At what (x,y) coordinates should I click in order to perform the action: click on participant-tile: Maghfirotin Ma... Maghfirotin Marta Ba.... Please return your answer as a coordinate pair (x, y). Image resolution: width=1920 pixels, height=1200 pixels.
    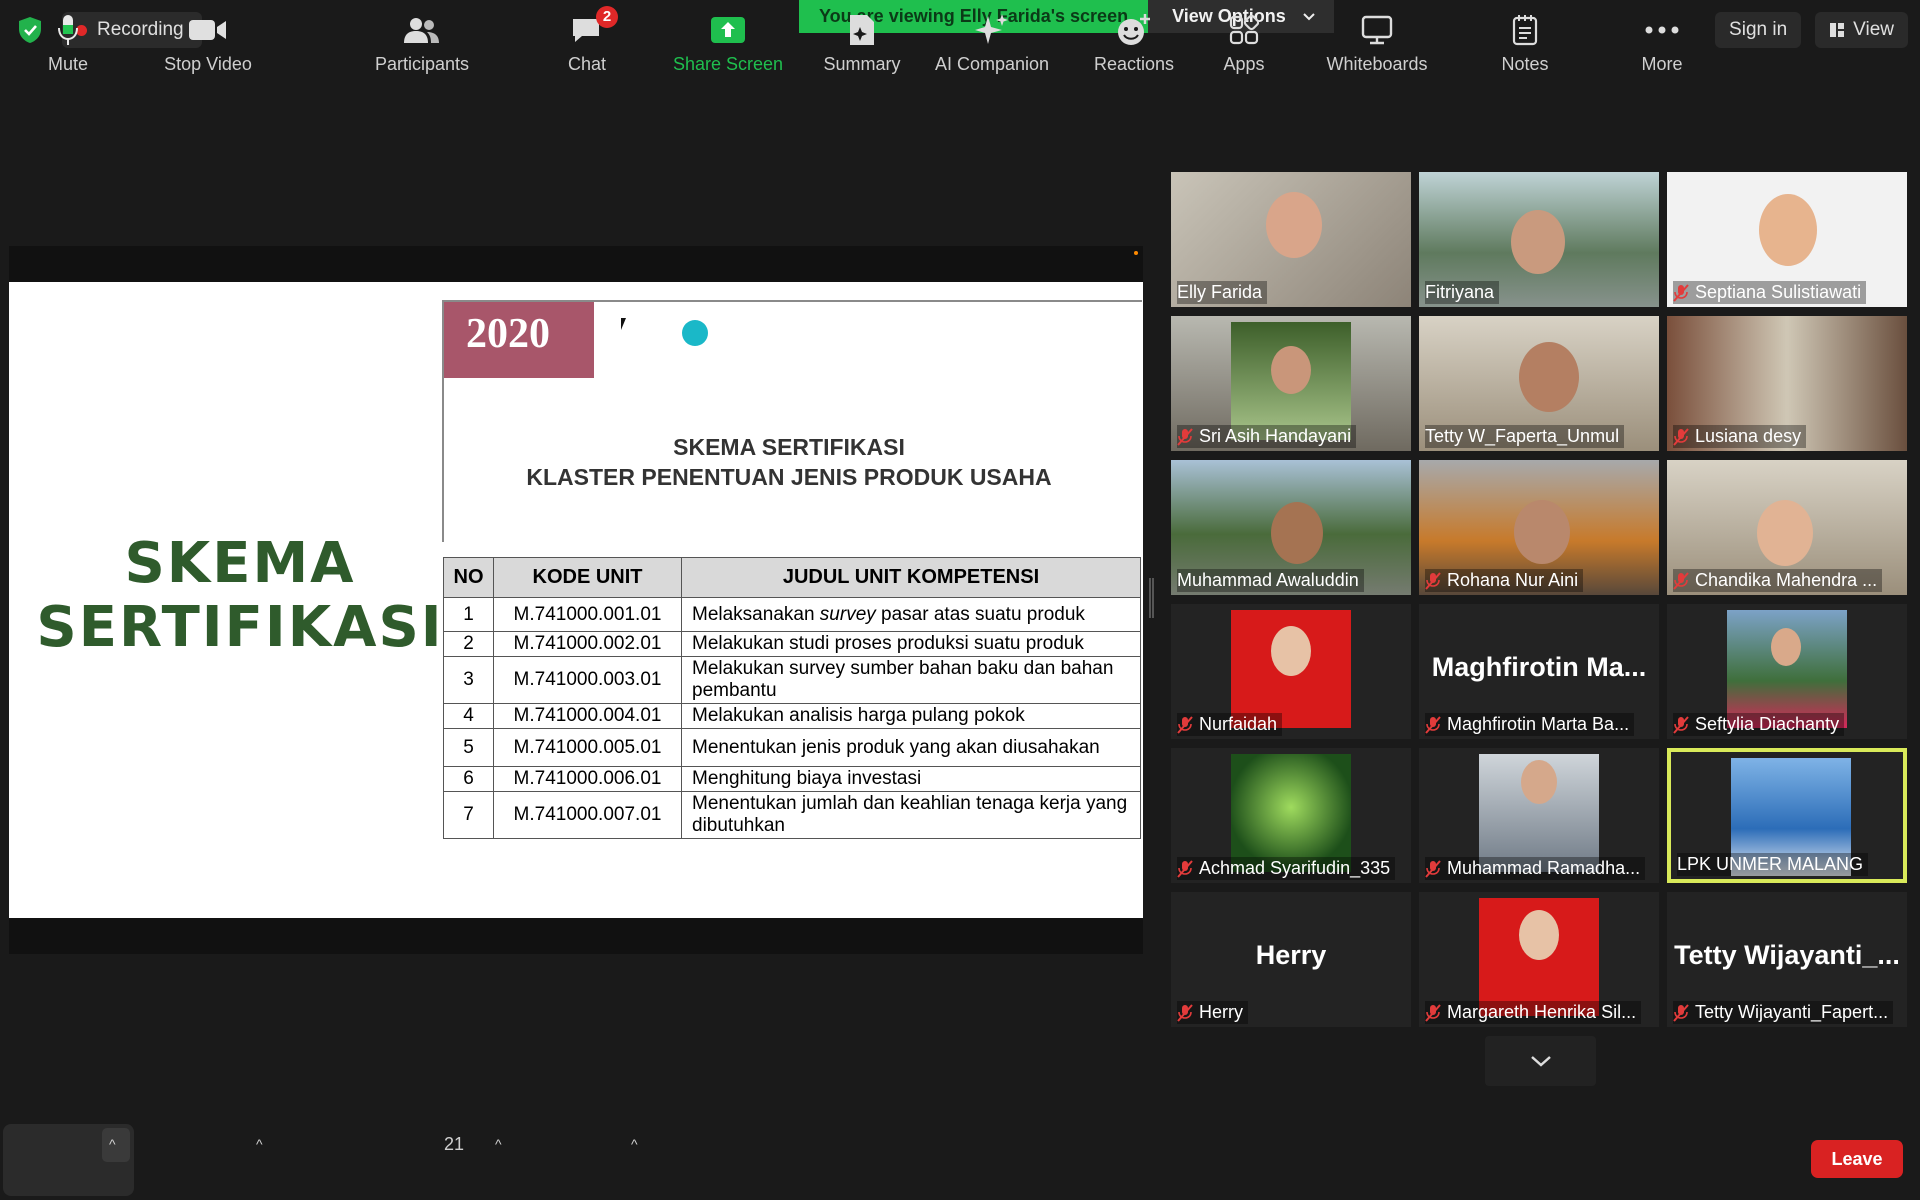
    Looking at the image, I should click on (1539, 671).